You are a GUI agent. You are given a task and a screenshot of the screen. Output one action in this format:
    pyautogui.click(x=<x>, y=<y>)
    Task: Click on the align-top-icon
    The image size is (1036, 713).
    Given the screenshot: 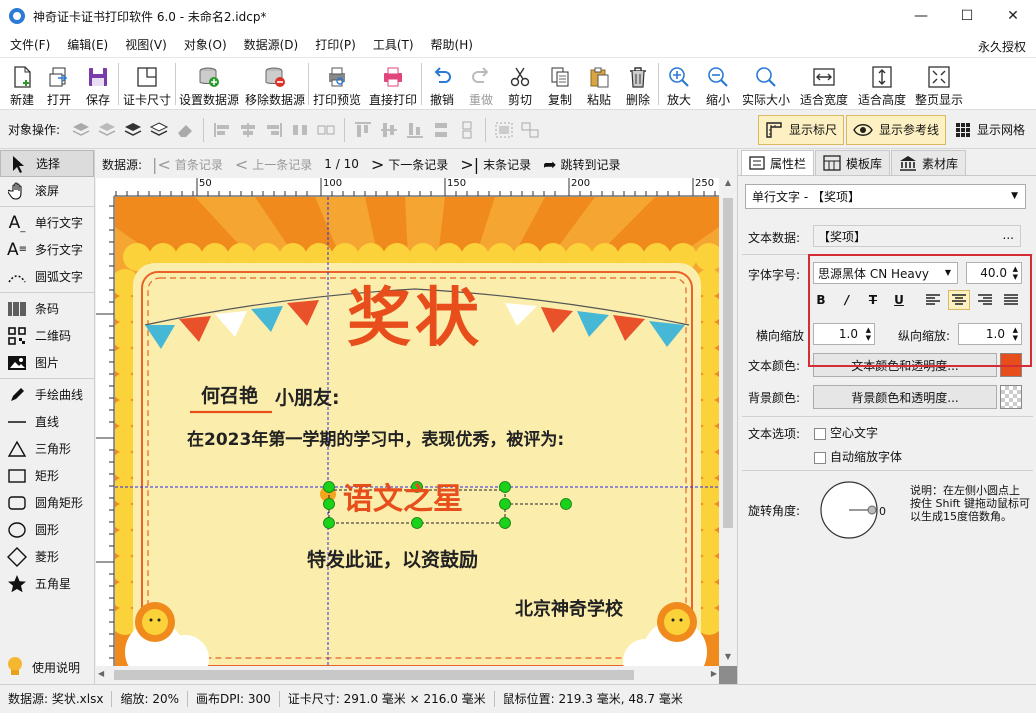 What is the action you would take?
    pyautogui.click(x=363, y=130)
    